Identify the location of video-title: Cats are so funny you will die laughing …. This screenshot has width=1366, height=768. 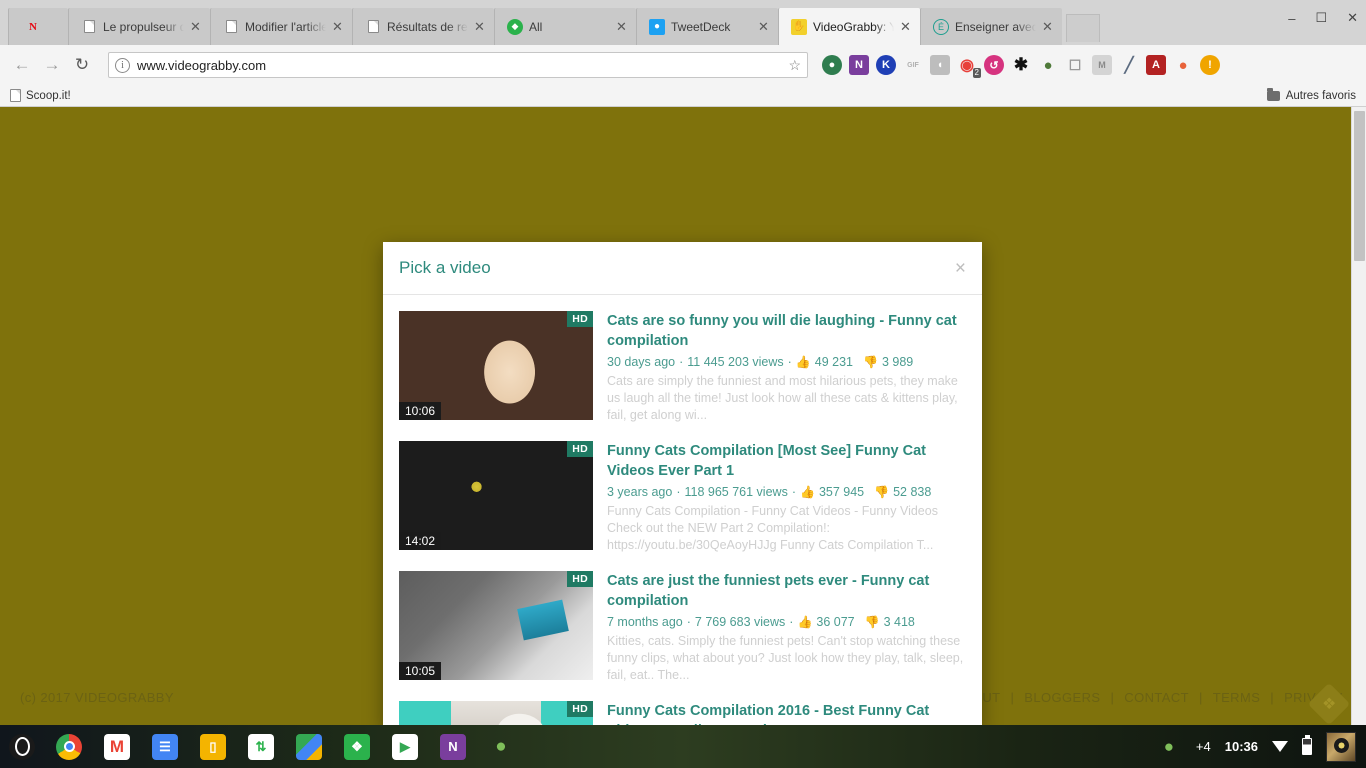
(786, 331).